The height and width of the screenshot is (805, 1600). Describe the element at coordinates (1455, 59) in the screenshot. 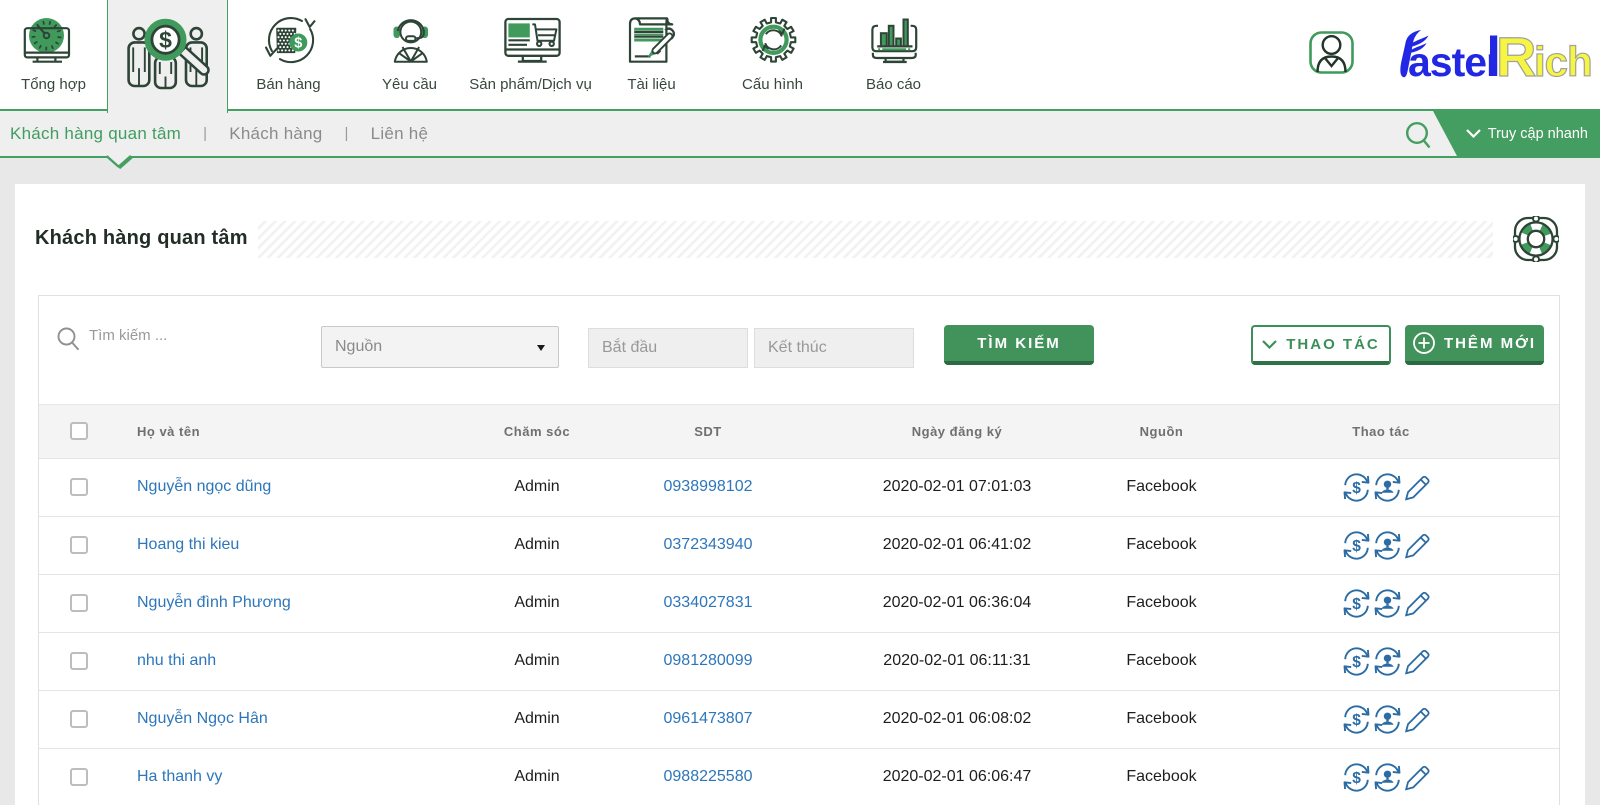

I see `svg-text: aster` at that location.